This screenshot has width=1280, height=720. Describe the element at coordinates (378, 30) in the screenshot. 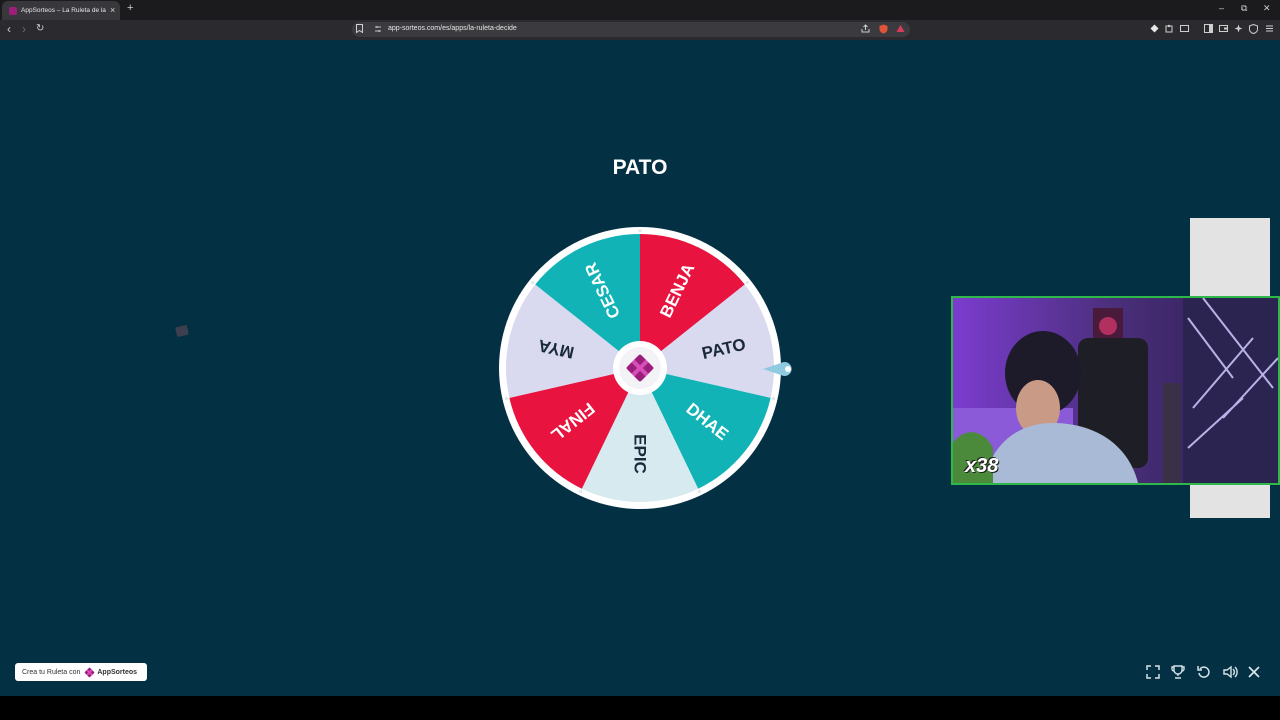

I see `site-info-icon` at that location.